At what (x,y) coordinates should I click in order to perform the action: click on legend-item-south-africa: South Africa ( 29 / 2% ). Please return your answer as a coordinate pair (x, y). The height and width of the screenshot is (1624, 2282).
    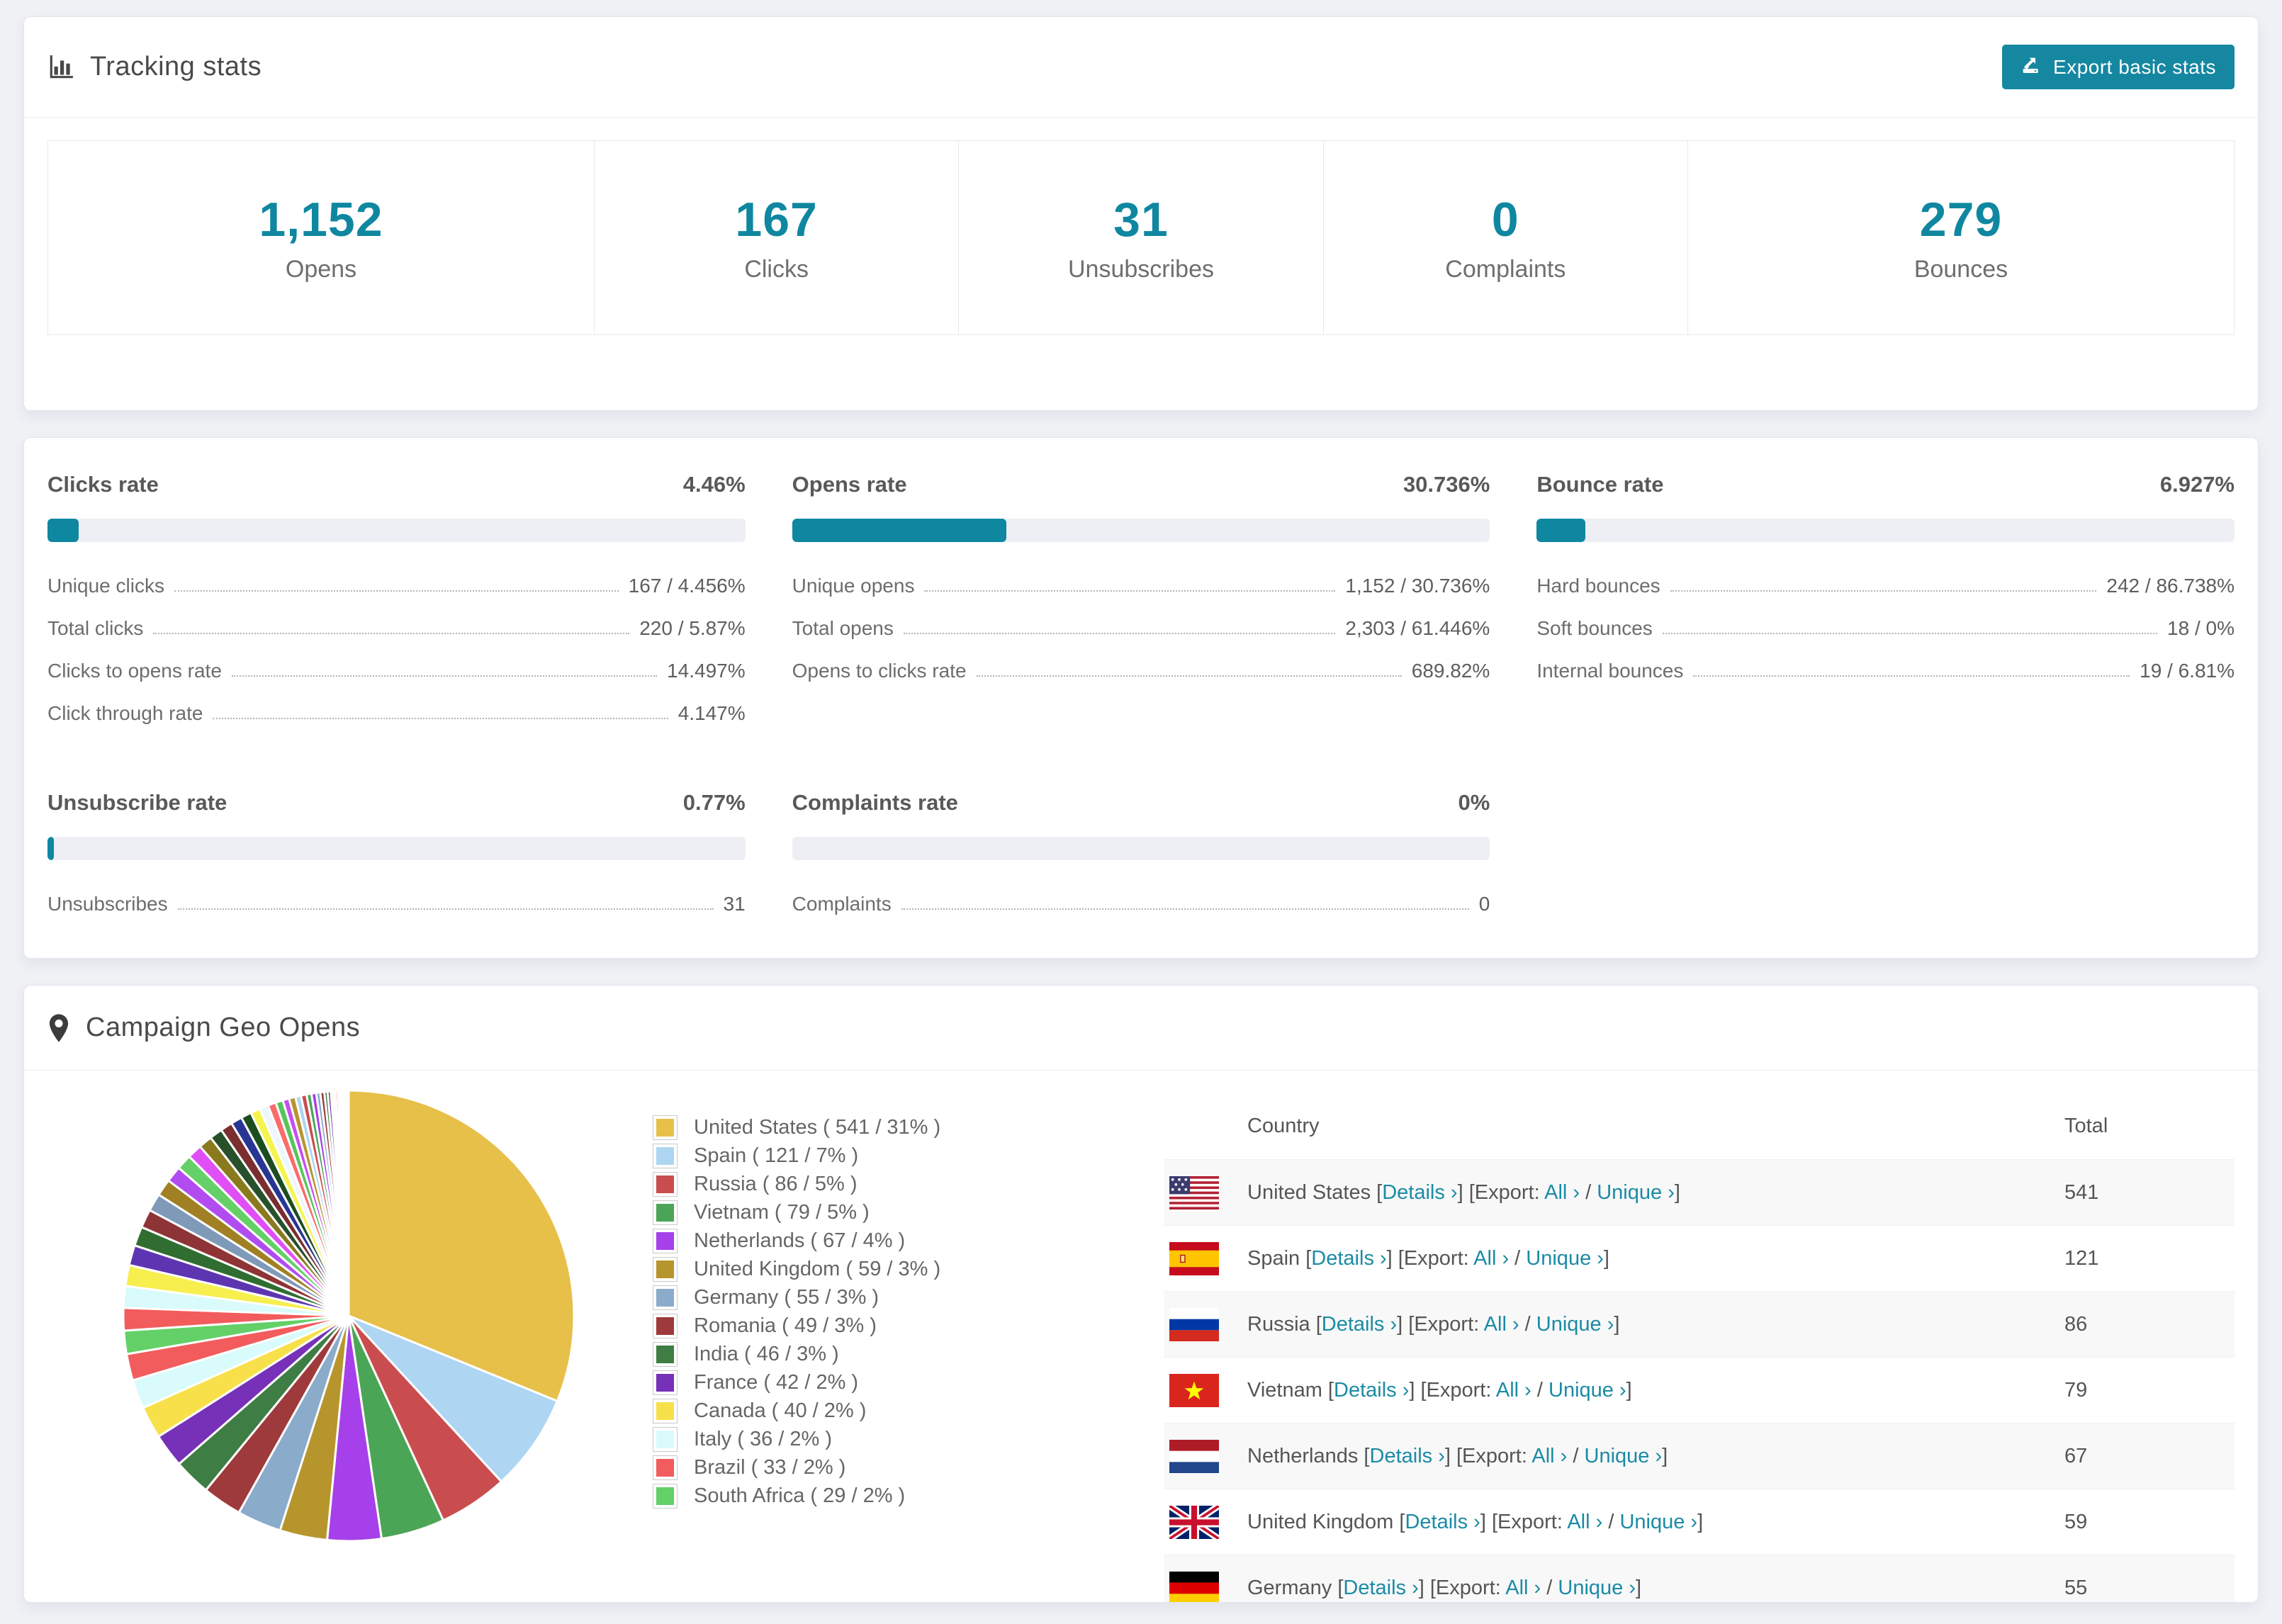
    Looking at the image, I should click on (866, 1496).